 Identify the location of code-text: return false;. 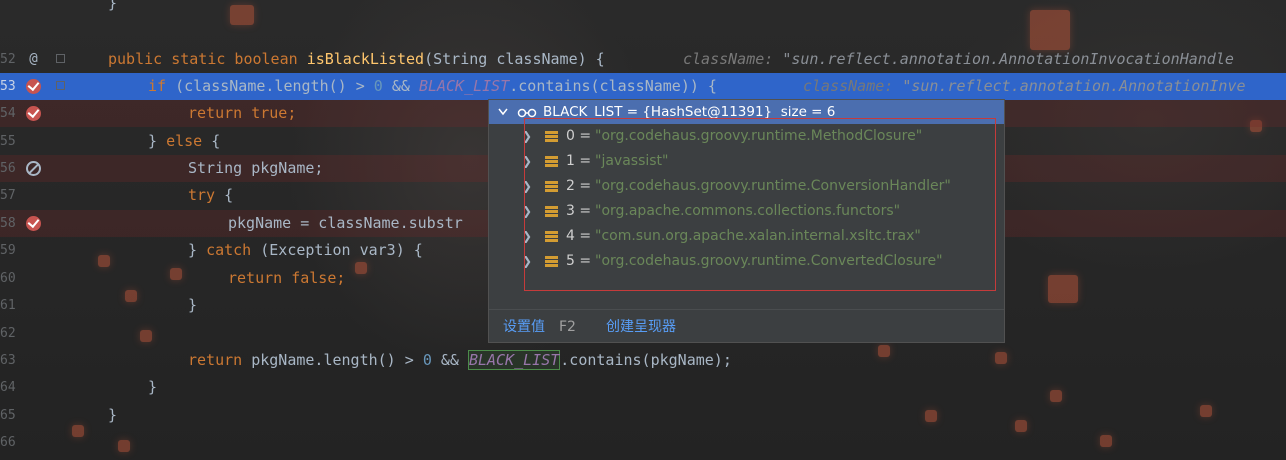
(286, 278).